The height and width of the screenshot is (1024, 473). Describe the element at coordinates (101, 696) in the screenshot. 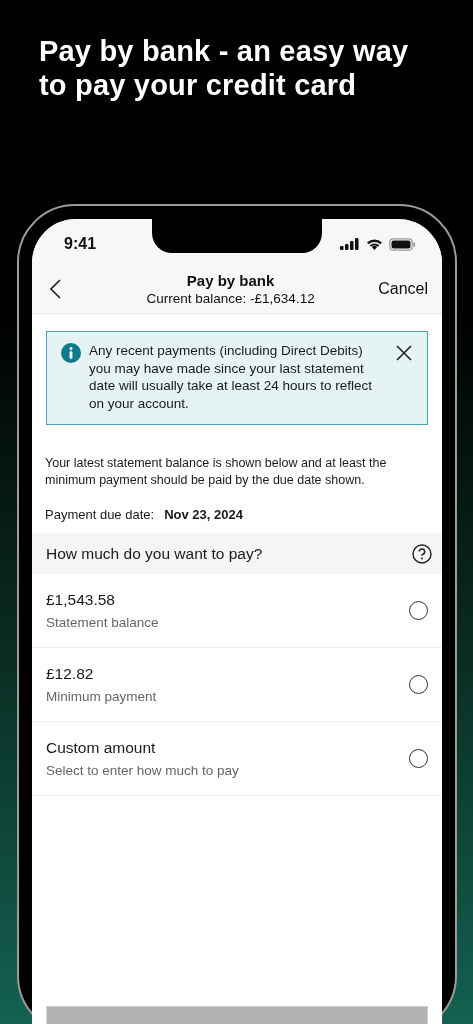

I see `option-subtitle: Minimum payment` at that location.